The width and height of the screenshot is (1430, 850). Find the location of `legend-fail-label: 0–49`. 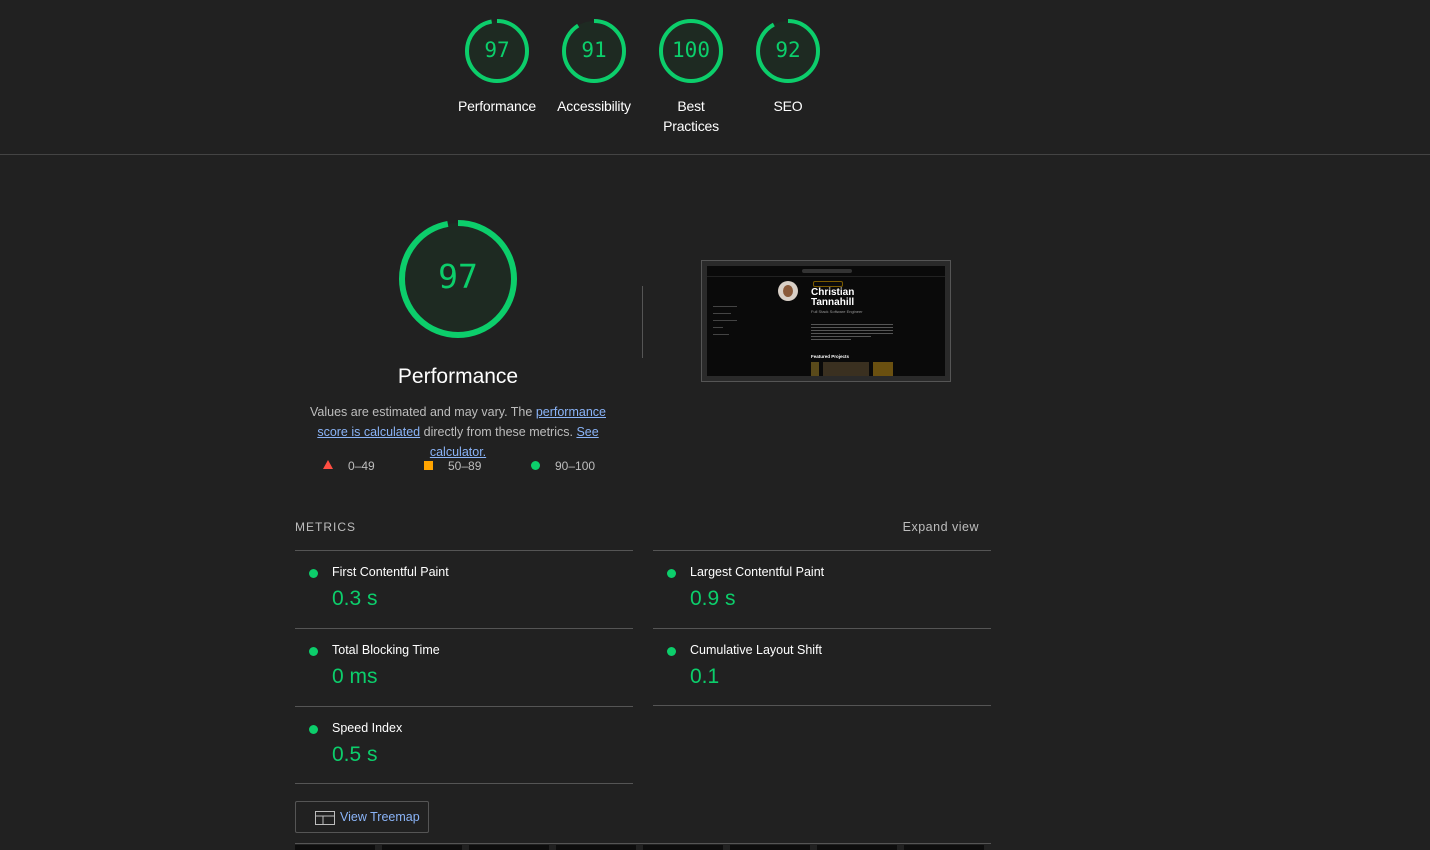

legend-fail-label: 0–49 is located at coordinates (361, 466).